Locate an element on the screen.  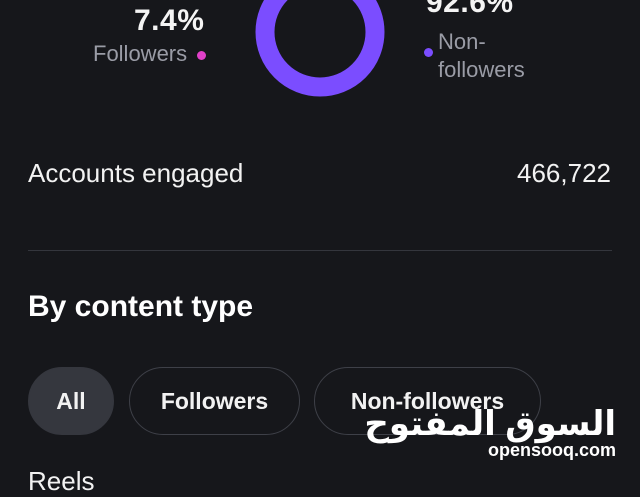
filter-chip-all: All is located at coordinates (71, 401).